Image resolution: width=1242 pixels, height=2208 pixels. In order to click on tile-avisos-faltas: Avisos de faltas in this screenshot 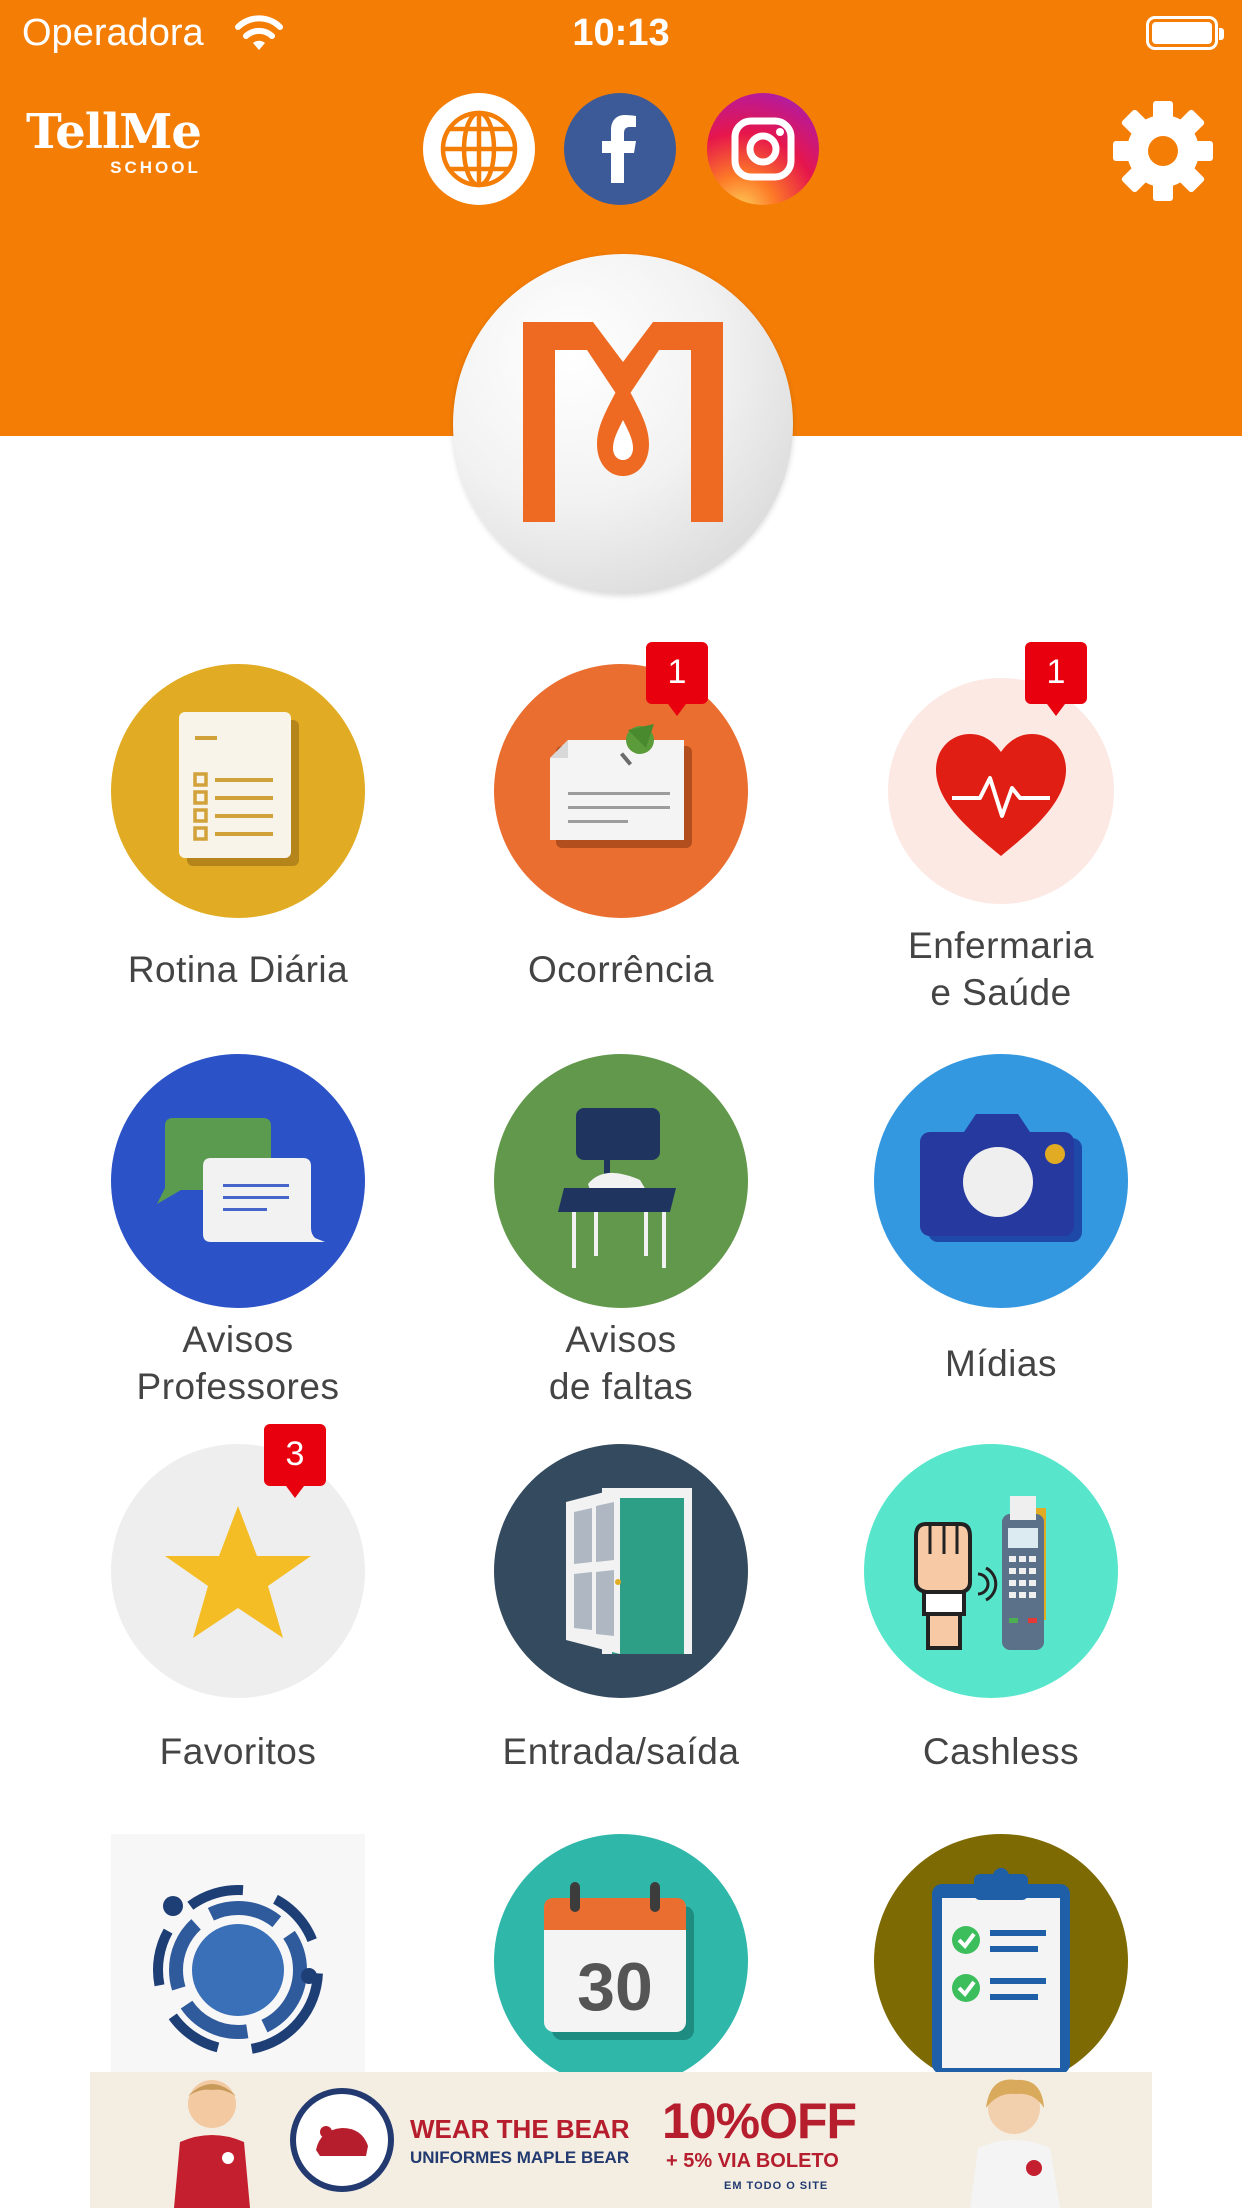, I will do `click(621, 1234)`.